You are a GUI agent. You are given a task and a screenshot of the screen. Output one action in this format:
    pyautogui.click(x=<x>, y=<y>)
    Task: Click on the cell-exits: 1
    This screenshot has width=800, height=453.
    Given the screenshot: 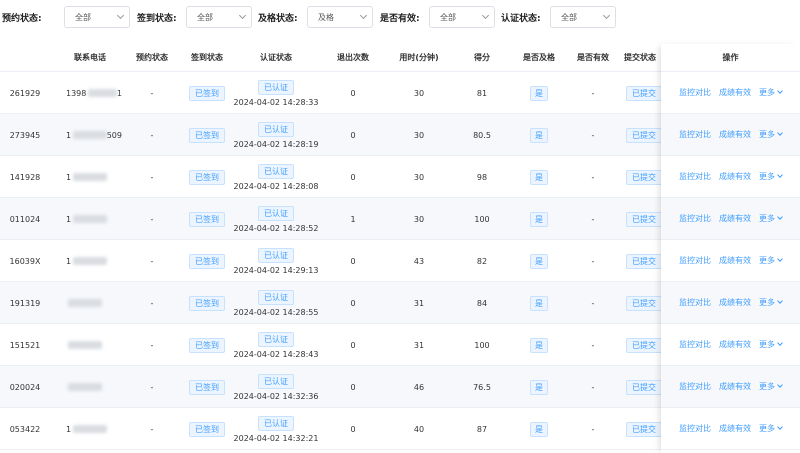 What is the action you would take?
    pyautogui.click(x=353, y=219)
    